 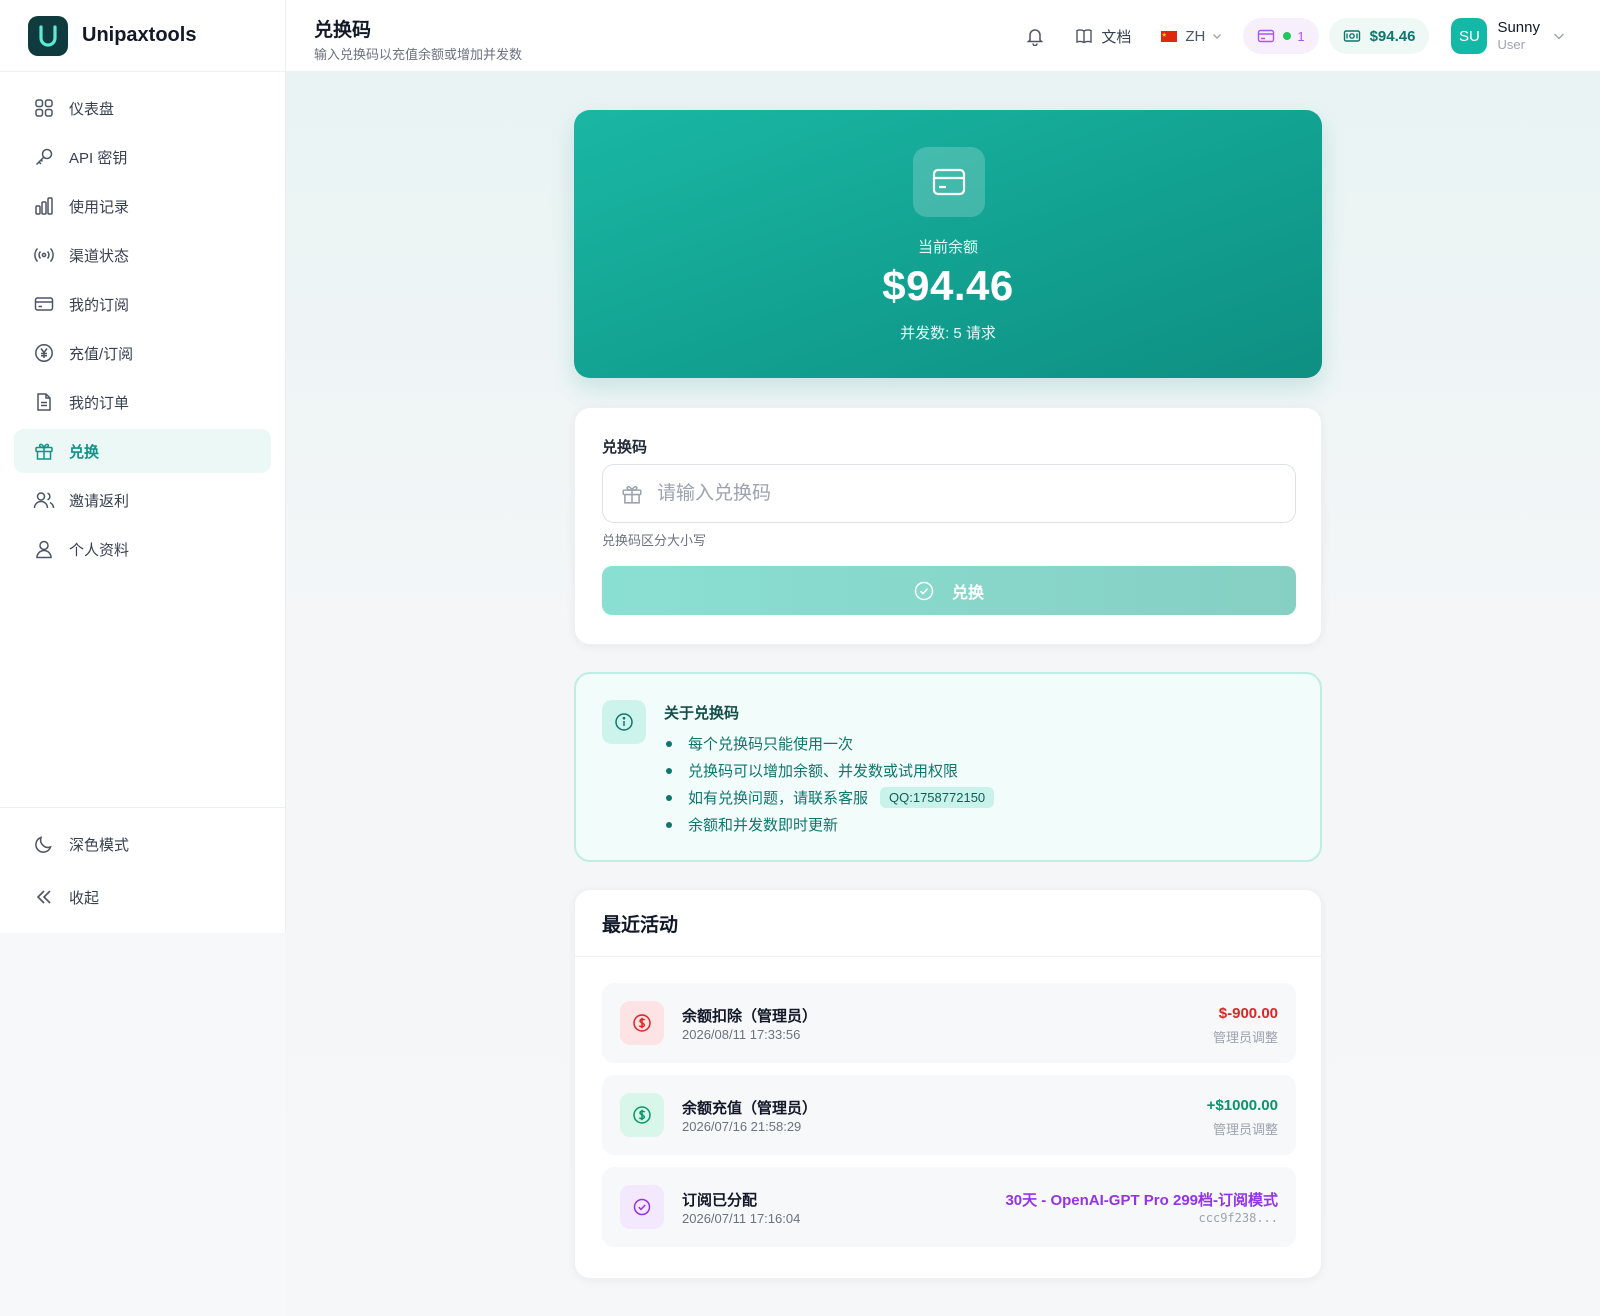 I want to click on user-menu: SU Sunny User, so click(x=1508, y=36).